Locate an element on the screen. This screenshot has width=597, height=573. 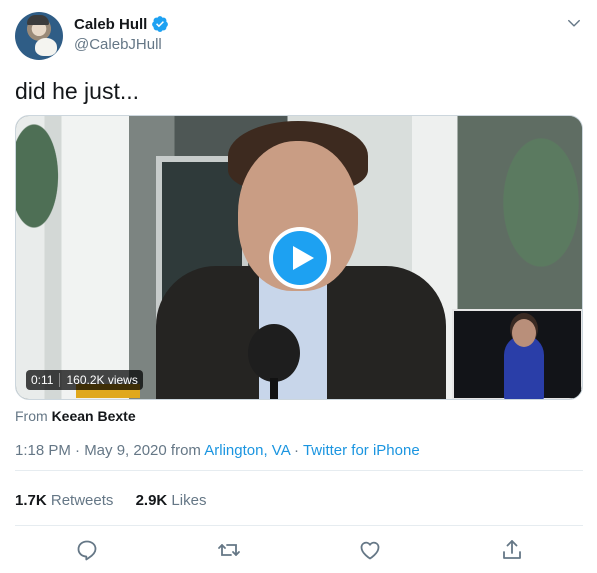
tweet-stats: 1.7K Retweets 2.9K Likes is located at coordinates (119, 500).